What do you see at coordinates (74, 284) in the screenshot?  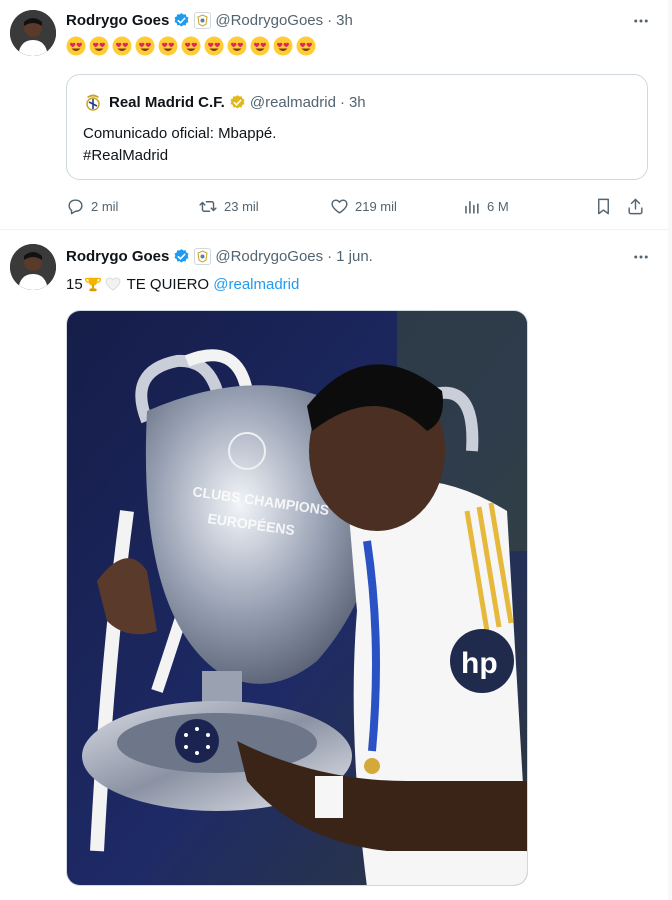 I see `title-count: 15` at bounding box center [74, 284].